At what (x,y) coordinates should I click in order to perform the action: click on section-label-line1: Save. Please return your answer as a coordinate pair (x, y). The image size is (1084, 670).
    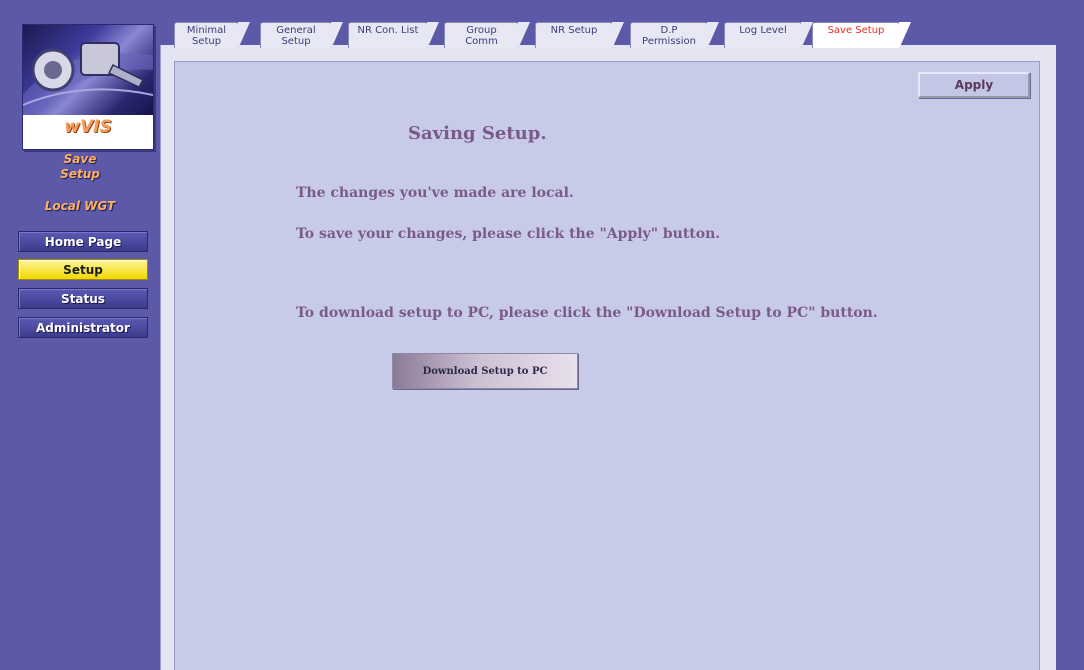
    Looking at the image, I should click on (80, 159).